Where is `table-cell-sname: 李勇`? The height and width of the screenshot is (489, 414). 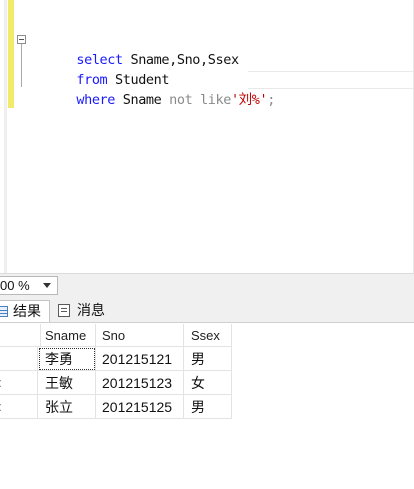 table-cell-sname: 李勇 is located at coordinates (67, 359).